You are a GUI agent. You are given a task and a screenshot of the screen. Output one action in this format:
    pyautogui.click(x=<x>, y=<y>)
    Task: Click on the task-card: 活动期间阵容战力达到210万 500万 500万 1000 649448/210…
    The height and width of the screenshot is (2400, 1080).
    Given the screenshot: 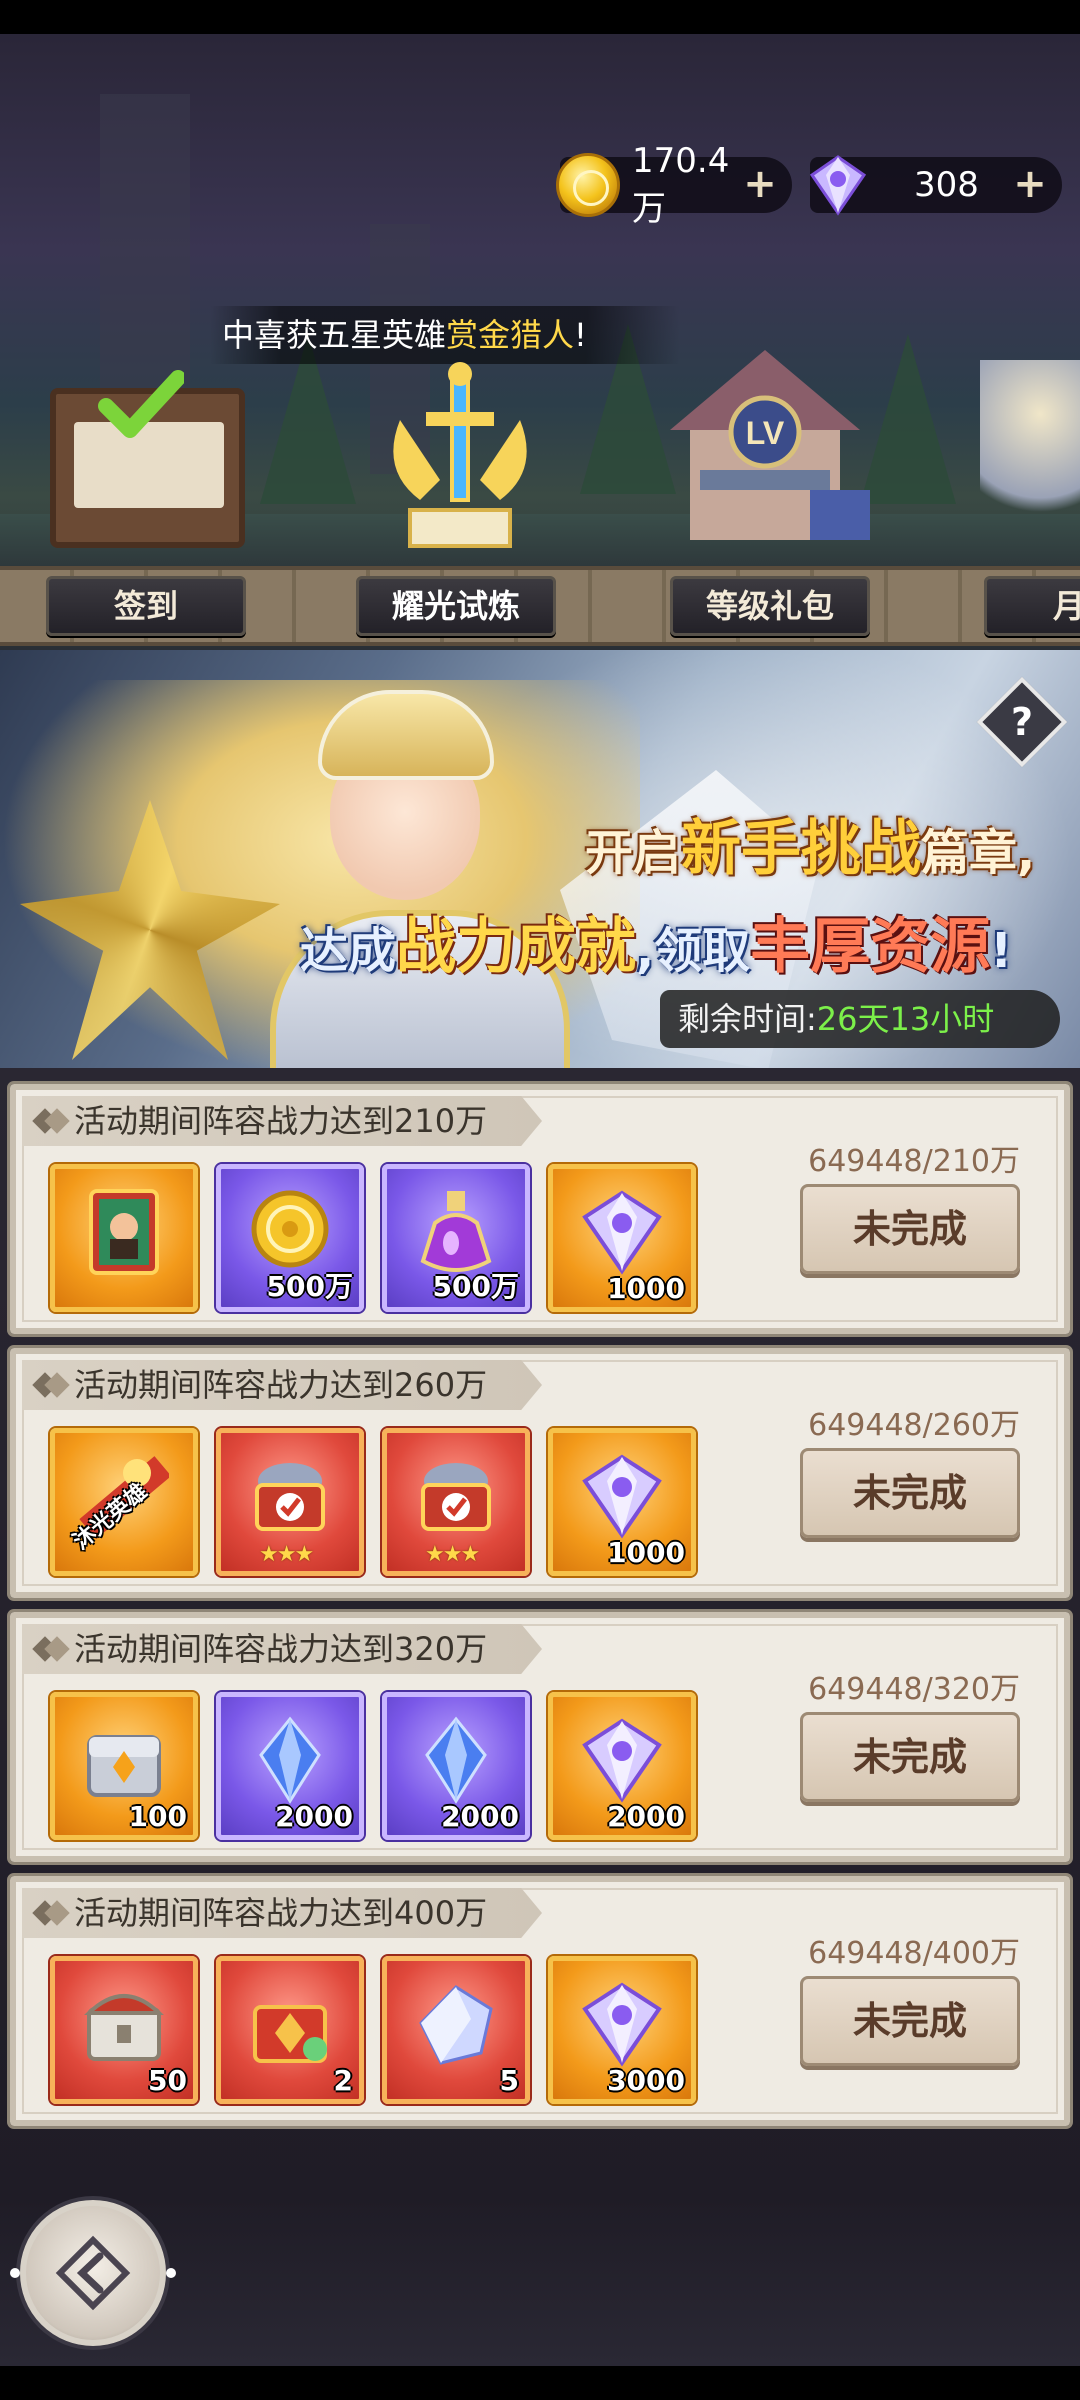 What is the action you would take?
    pyautogui.click(x=540, y=1209)
    